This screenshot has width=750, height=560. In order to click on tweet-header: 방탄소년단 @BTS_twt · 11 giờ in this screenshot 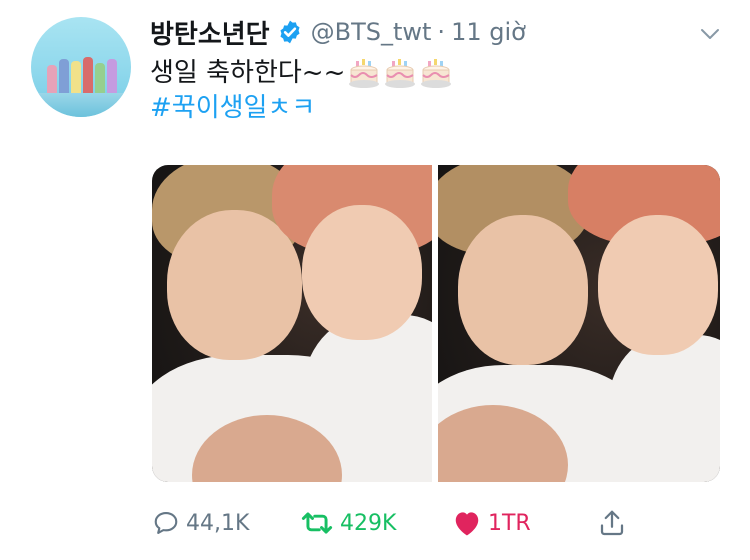, I will do `click(338, 32)`.